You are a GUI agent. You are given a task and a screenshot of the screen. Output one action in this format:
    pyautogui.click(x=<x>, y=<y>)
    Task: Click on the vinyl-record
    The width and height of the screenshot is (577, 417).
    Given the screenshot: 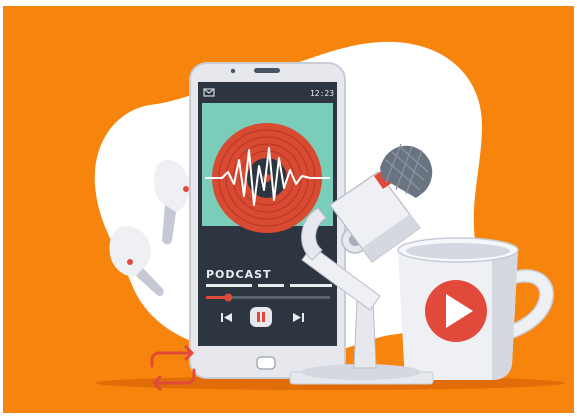 What is the action you would take?
    pyautogui.click(x=267, y=178)
    